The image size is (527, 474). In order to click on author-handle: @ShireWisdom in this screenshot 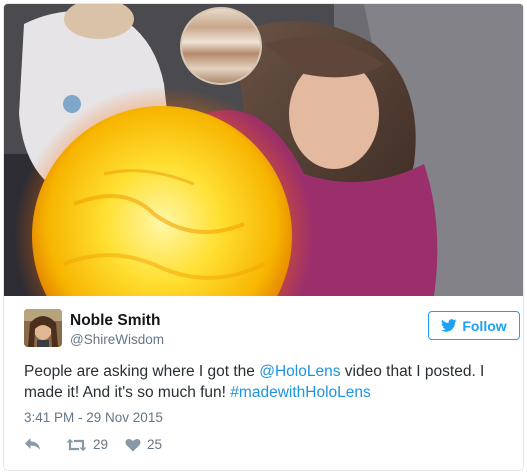, I will do `click(117, 339)`.